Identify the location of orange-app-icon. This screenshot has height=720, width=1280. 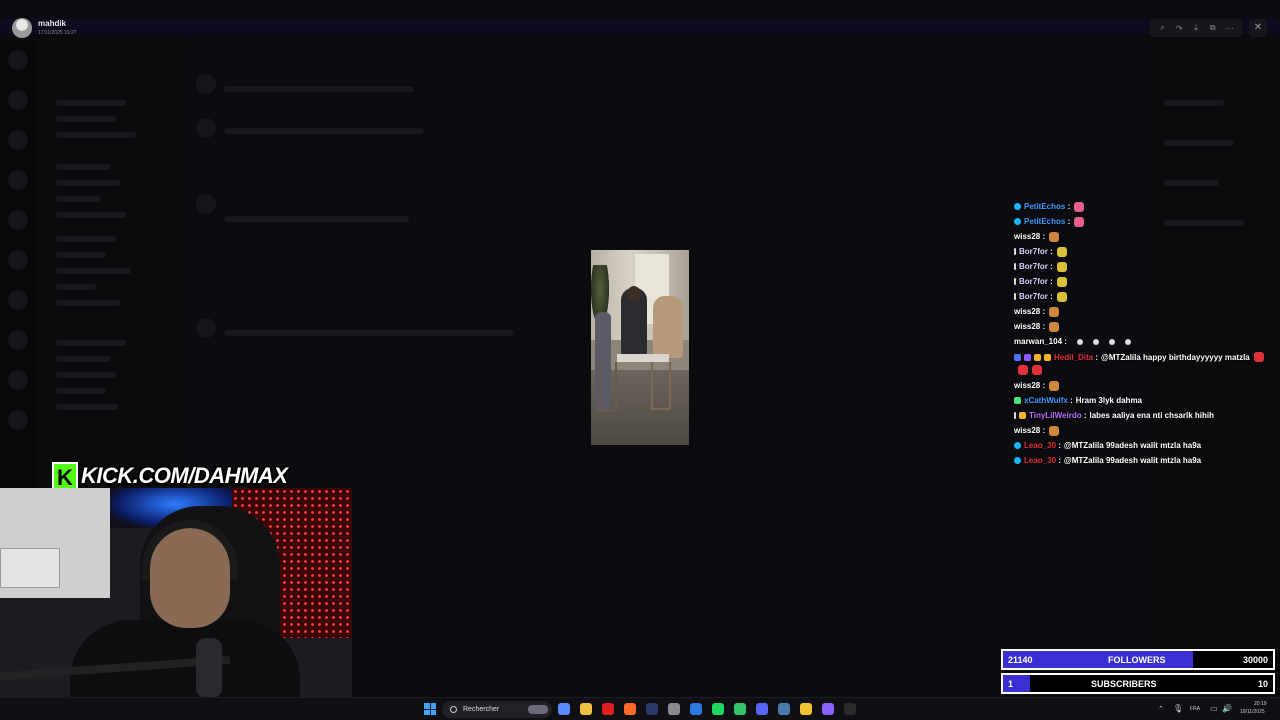
(630, 709).